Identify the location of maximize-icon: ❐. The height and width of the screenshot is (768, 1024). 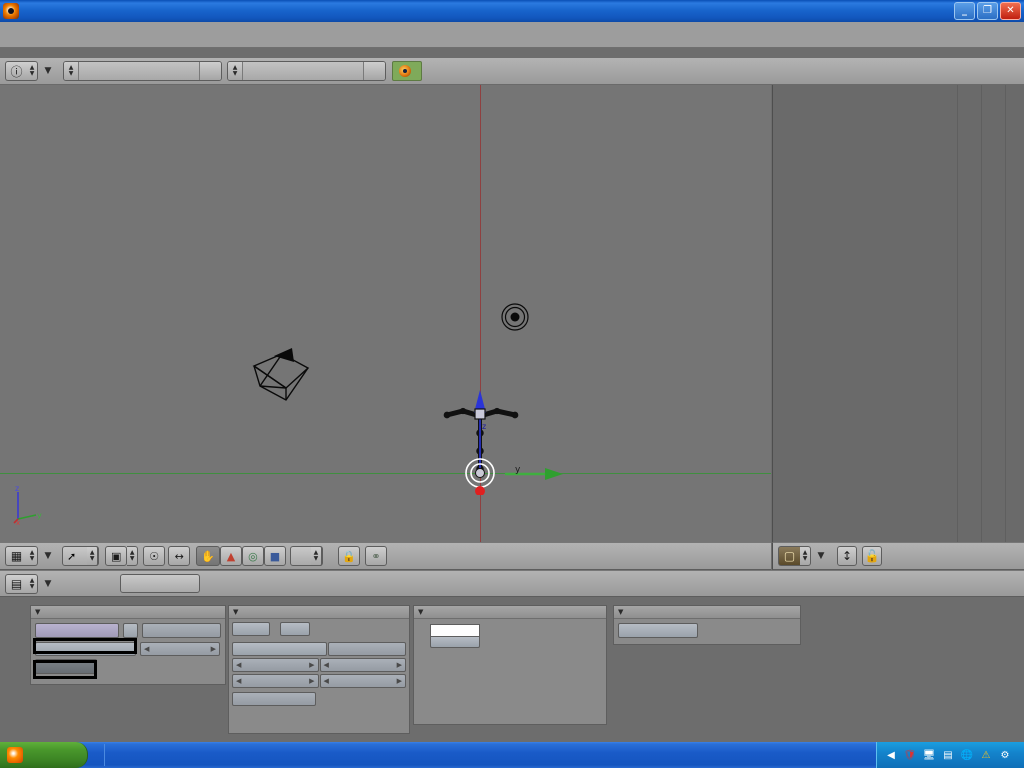
(987, 10).